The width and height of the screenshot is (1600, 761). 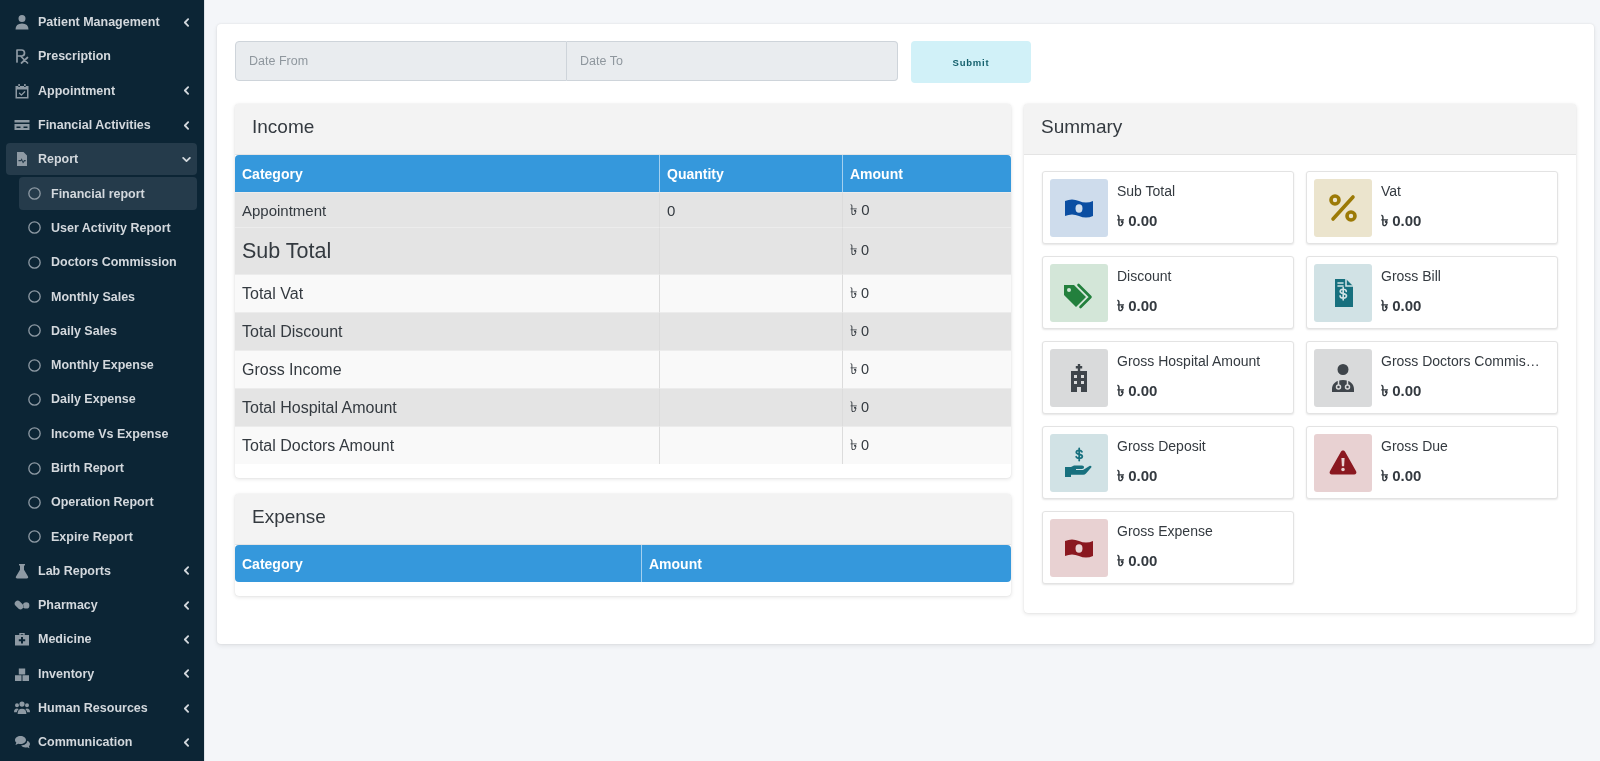 I want to click on sidebar-subitem: Daily Expense, so click(x=108, y=399).